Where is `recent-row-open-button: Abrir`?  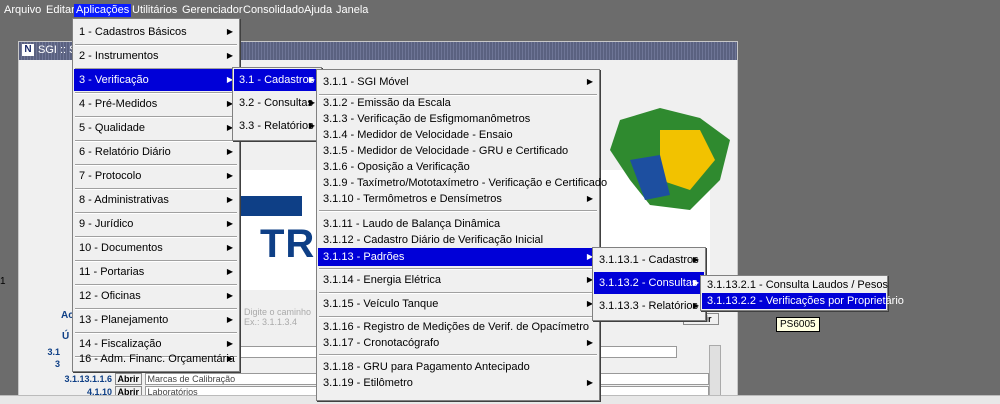 recent-row-open-button: Abrir is located at coordinates (128, 379).